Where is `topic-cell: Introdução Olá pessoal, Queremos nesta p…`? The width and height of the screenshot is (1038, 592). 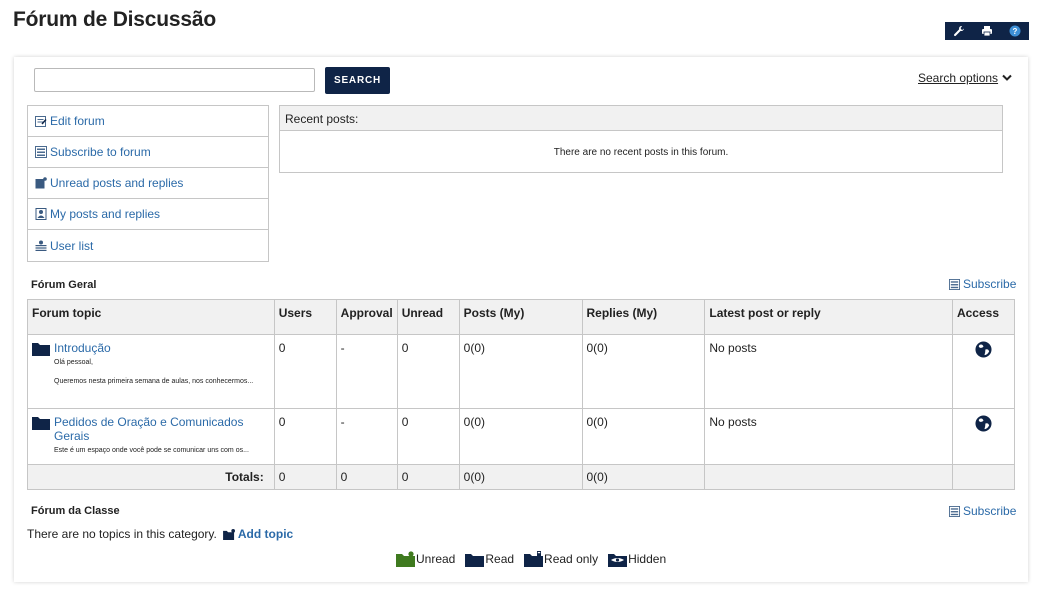 topic-cell: Introdução Olá pessoal, Queremos nesta p… is located at coordinates (151, 371).